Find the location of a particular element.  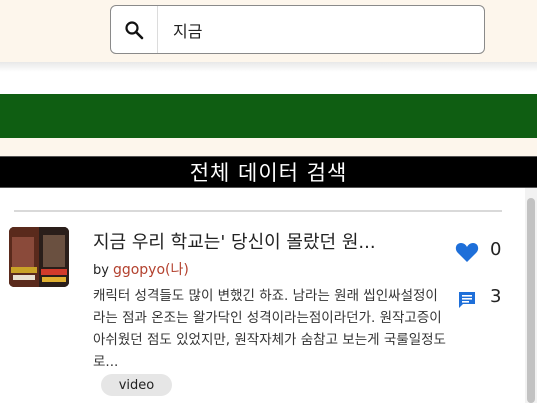

green-banner is located at coordinates (268, 116).